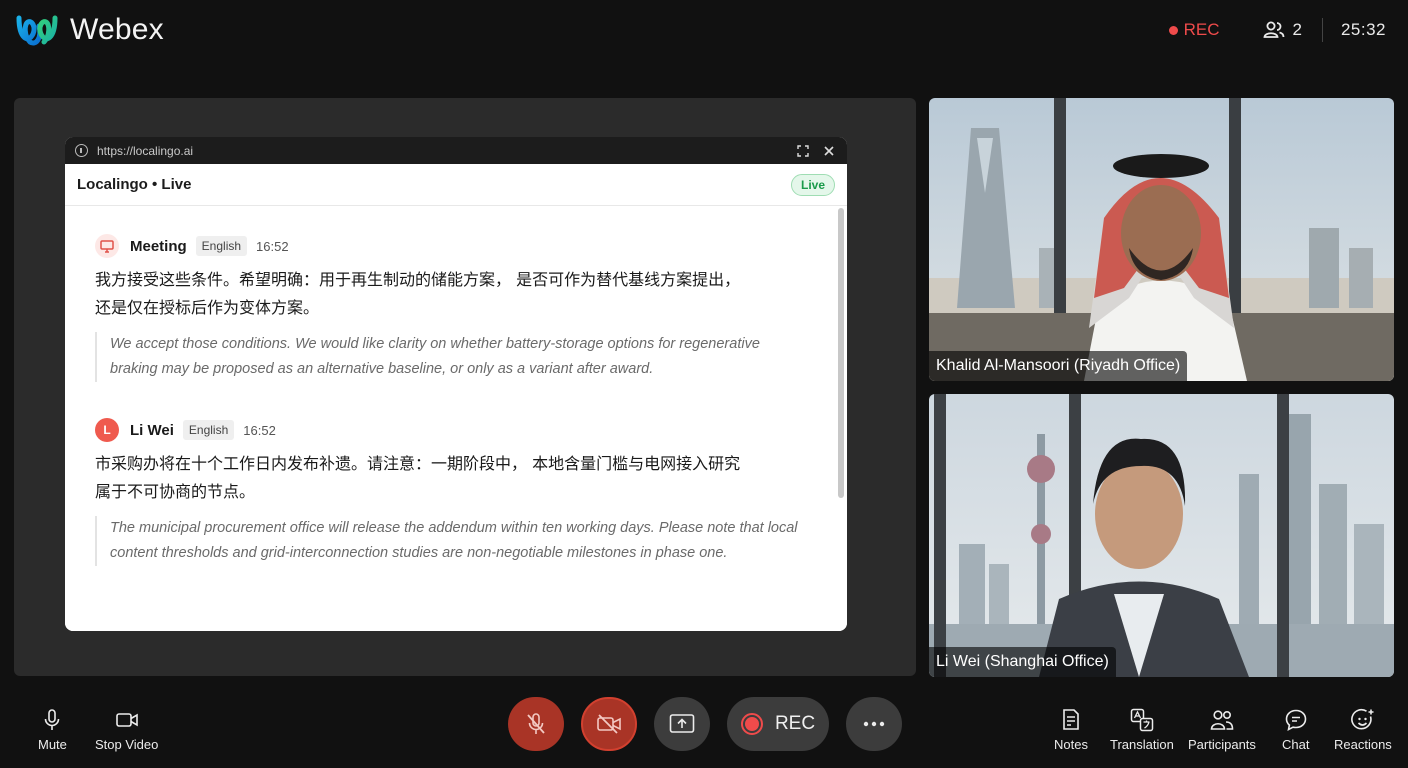 The width and height of the screenshot is (1408, 768). I want to click on recording-label: REC, so click(1201, 29).